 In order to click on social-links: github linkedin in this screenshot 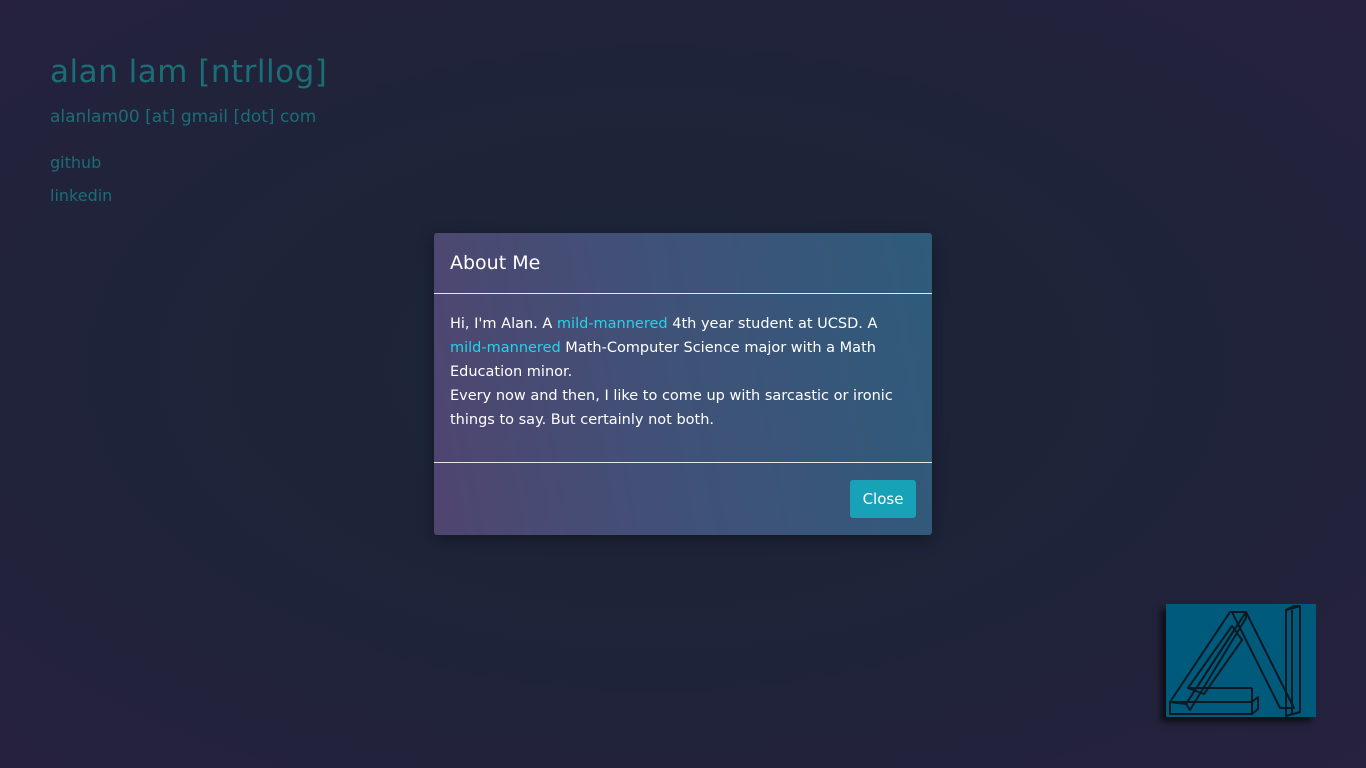, I will do `click(188, 179)`.